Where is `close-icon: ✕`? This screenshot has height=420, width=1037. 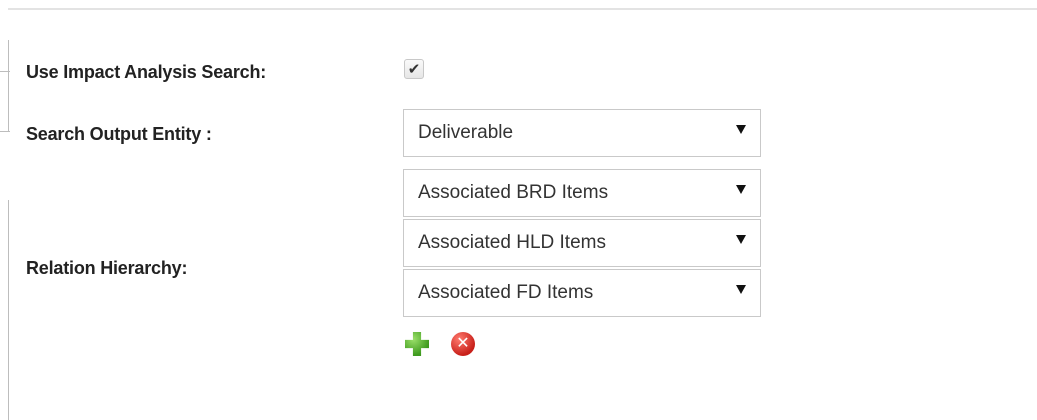
close-icon: ✕ is located at coordinates (463, 343).